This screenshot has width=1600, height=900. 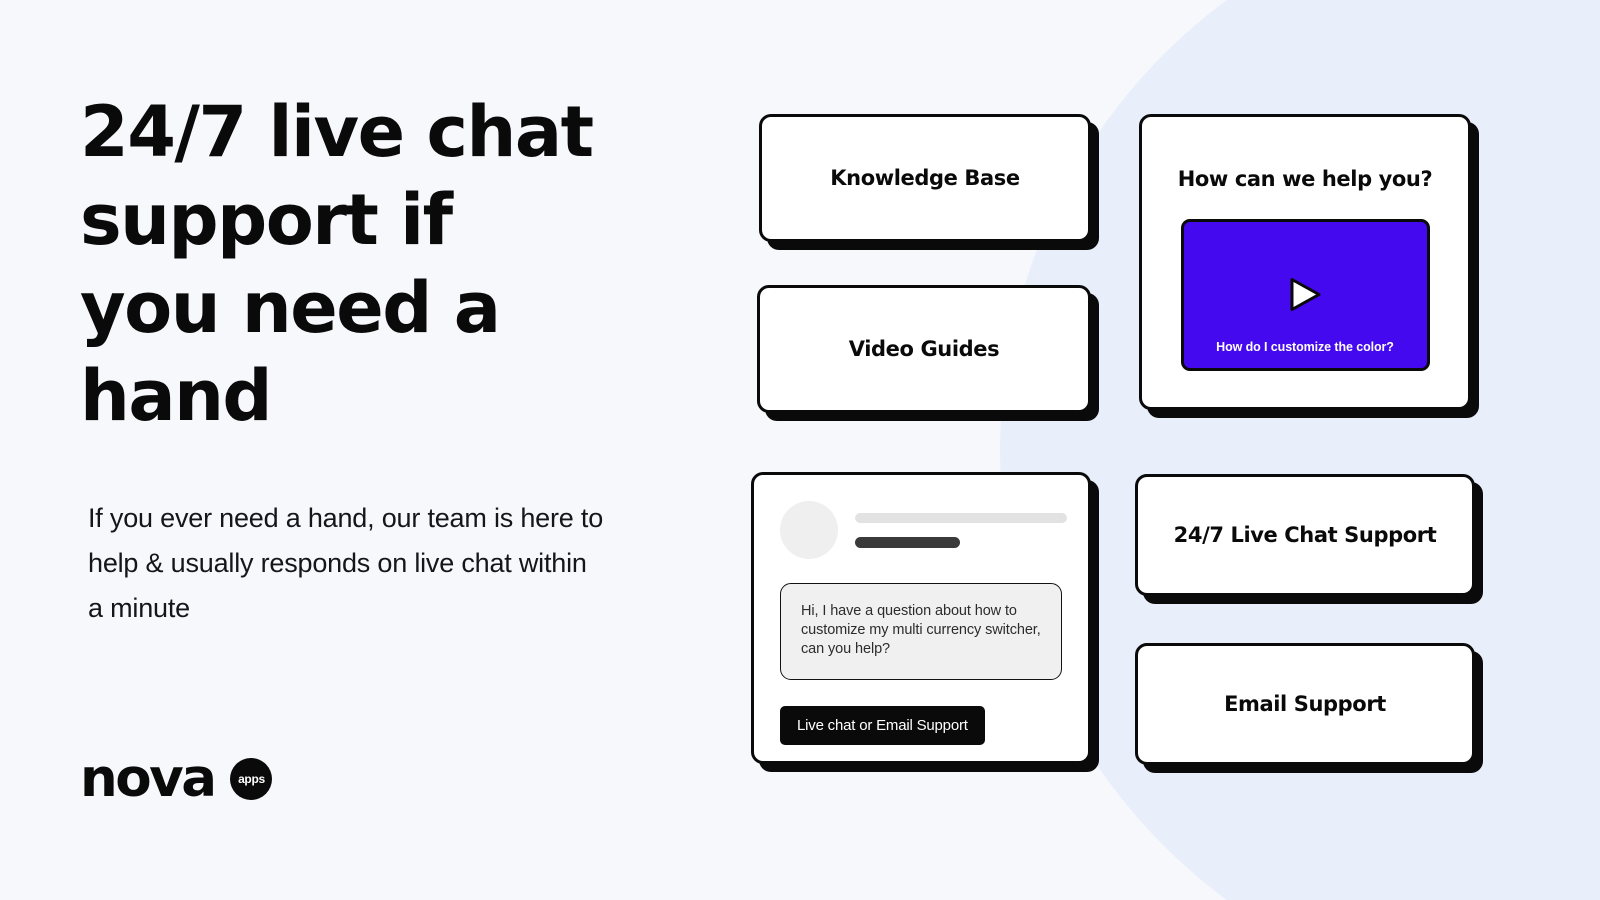 What do you see at coordinates (1305, 347) in the screenshot?
I see `video-caption: How do I customize the color?` at bounding box center [1305, 347].